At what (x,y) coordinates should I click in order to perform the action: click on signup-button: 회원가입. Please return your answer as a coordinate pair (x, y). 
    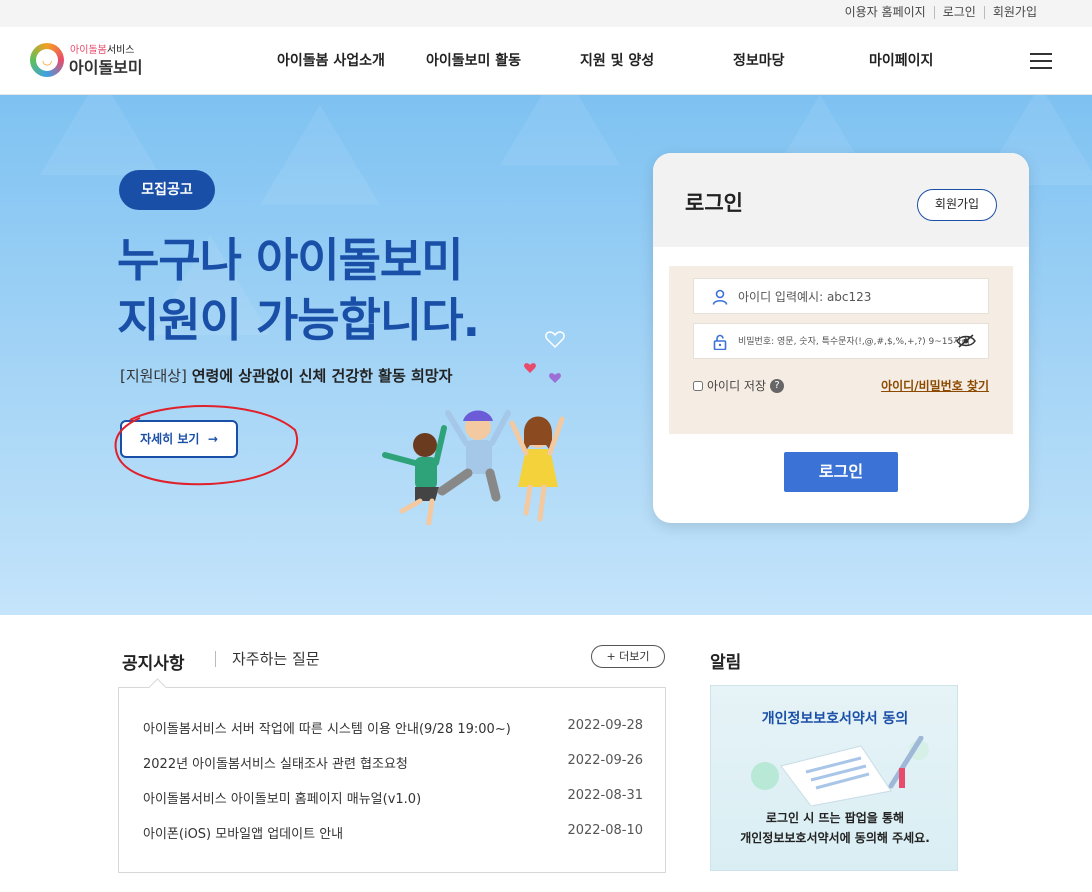
    Looking at the image, I should click on (957, 205).